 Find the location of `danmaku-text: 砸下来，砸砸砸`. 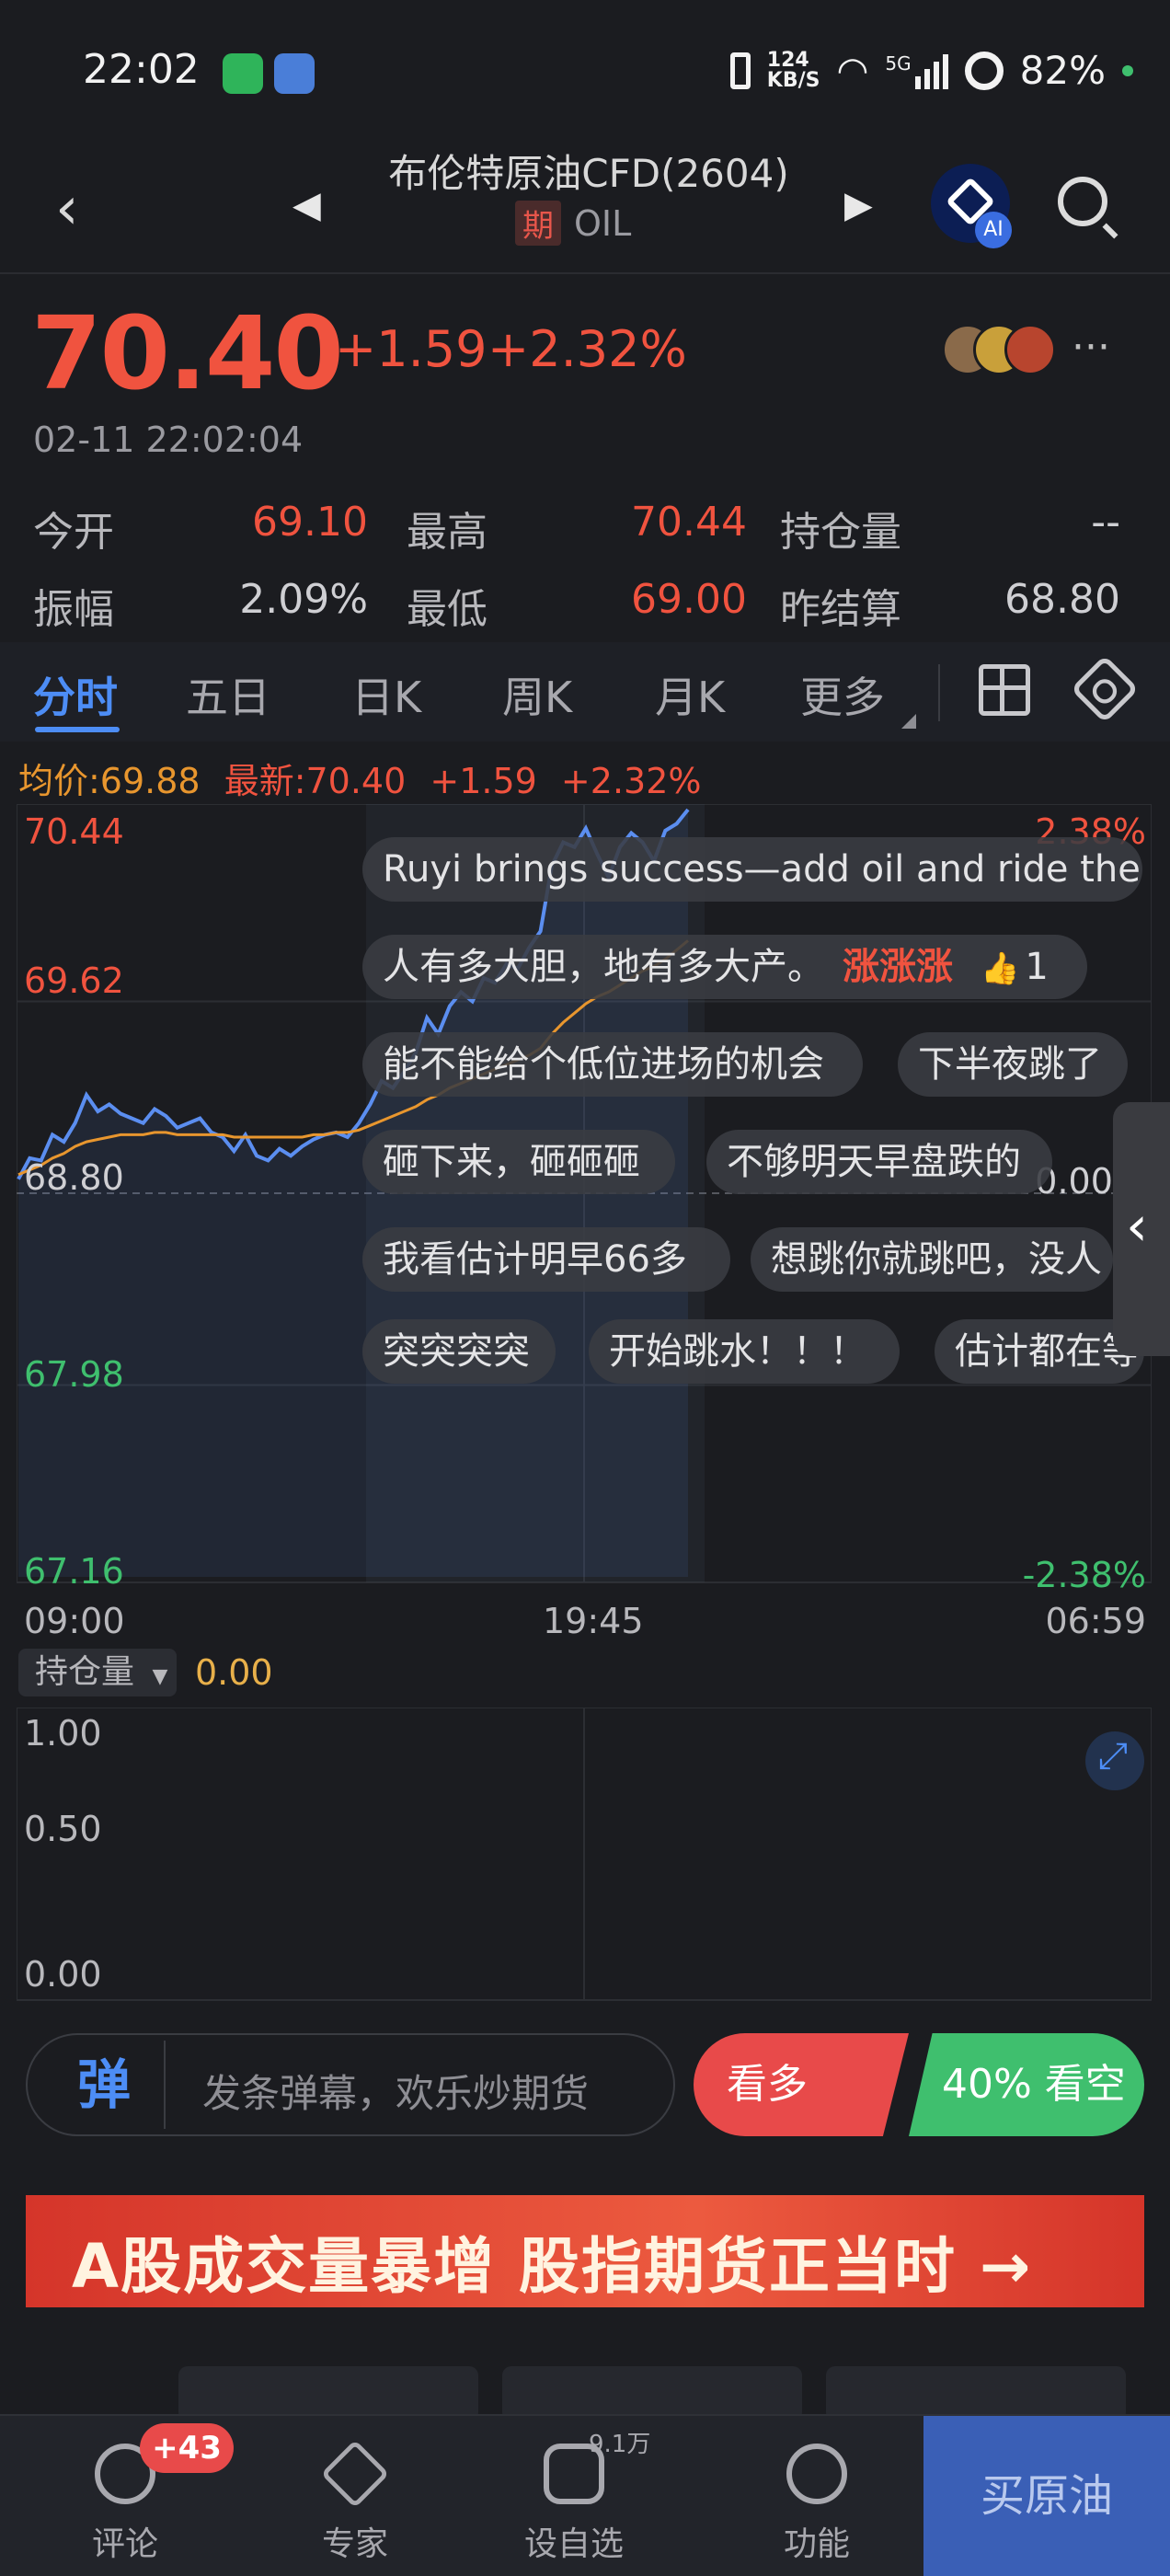

danmaku-text: 砸下来，砸砸砸 is located at coordinates (511, 1162).